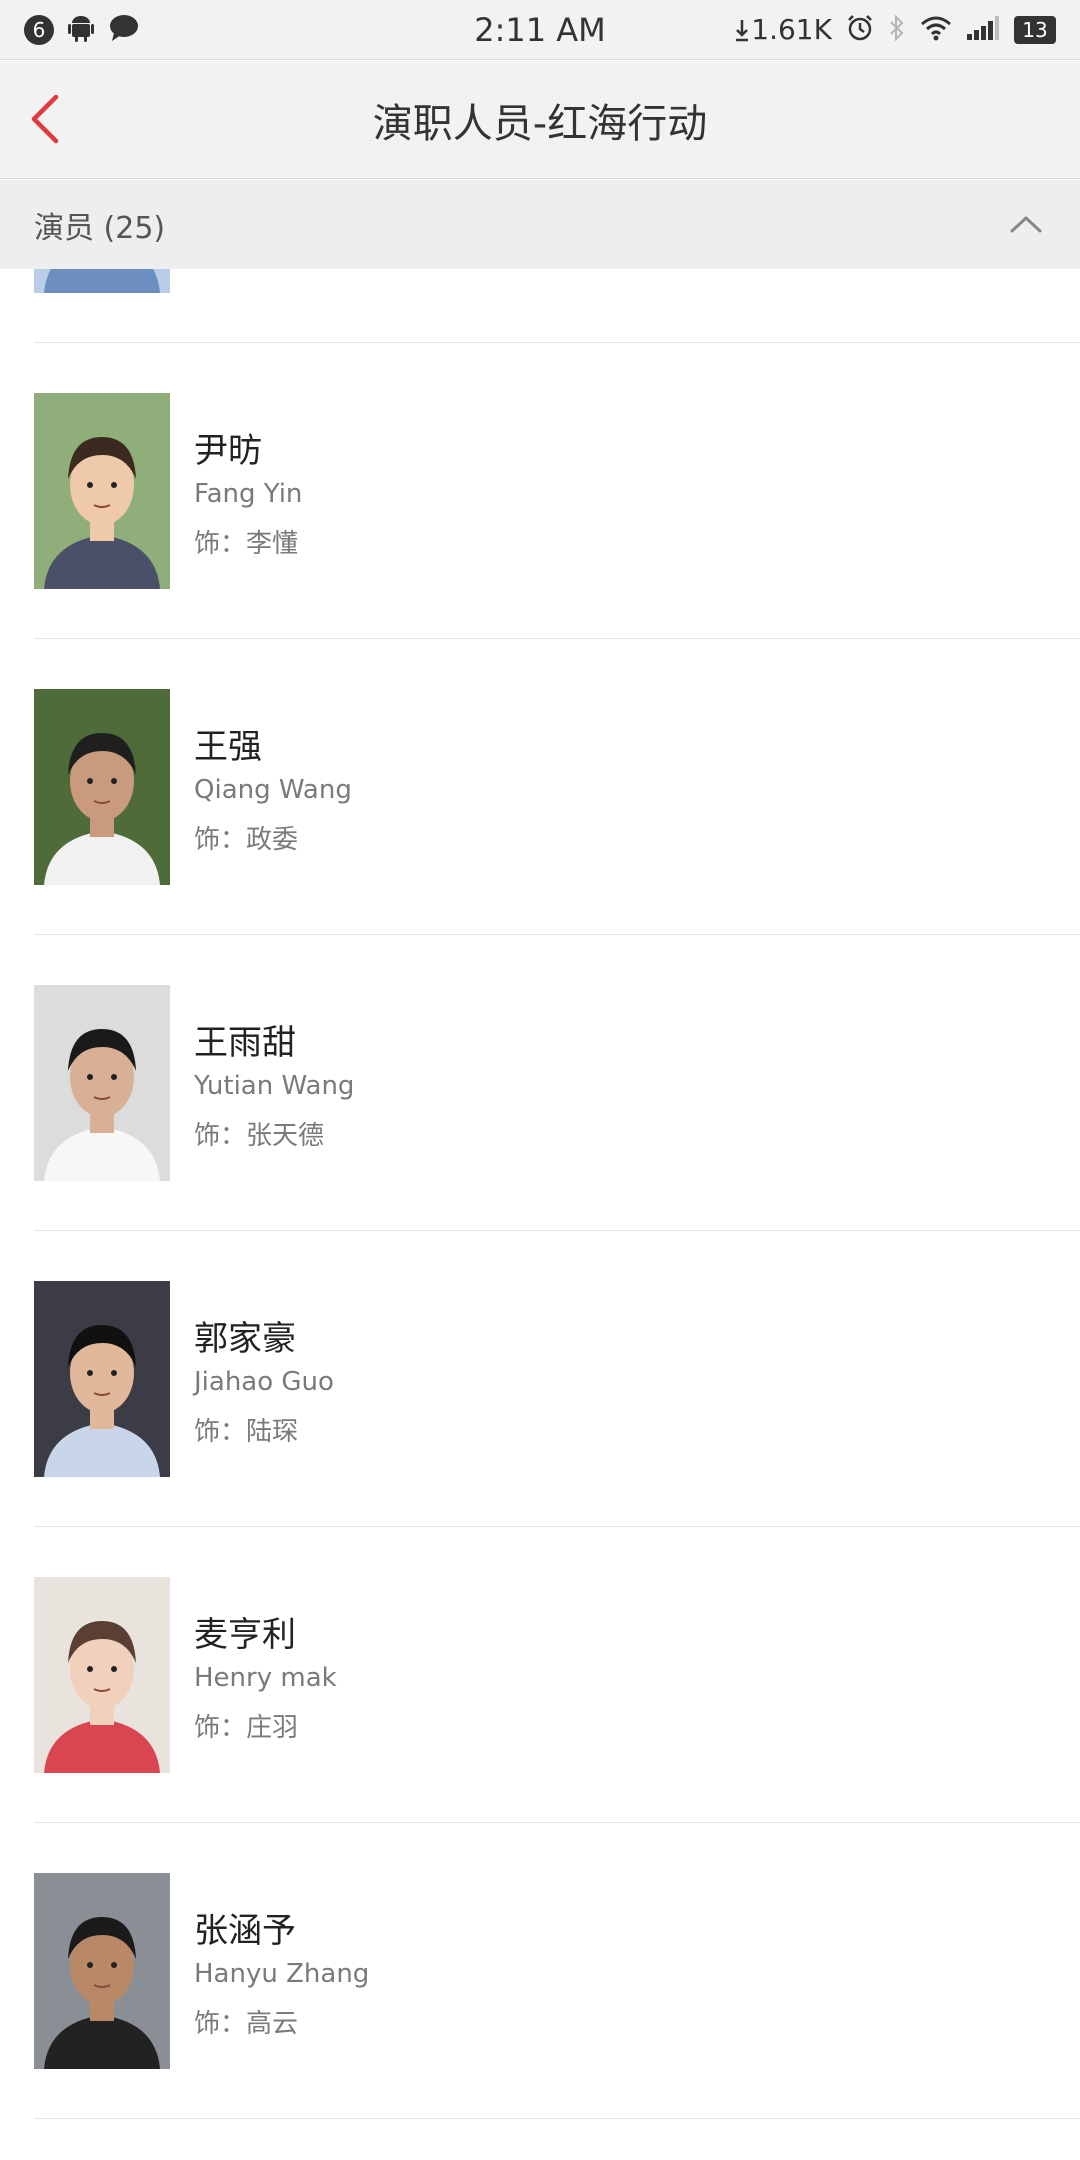 Image resolution: width=1080 pixels, height=2160 pixels. Describe the element at coordinates (100, 228) in the screenshot. I see `section-title: 演员 (25)` at that location.